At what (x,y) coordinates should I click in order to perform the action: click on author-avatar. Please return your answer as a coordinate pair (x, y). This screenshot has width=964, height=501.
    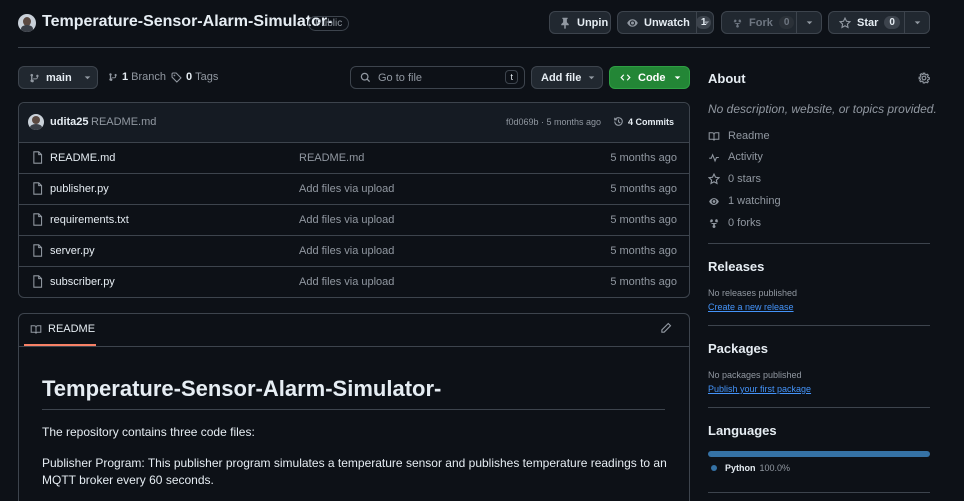
    Looking at the image, I should click on (36, 122).